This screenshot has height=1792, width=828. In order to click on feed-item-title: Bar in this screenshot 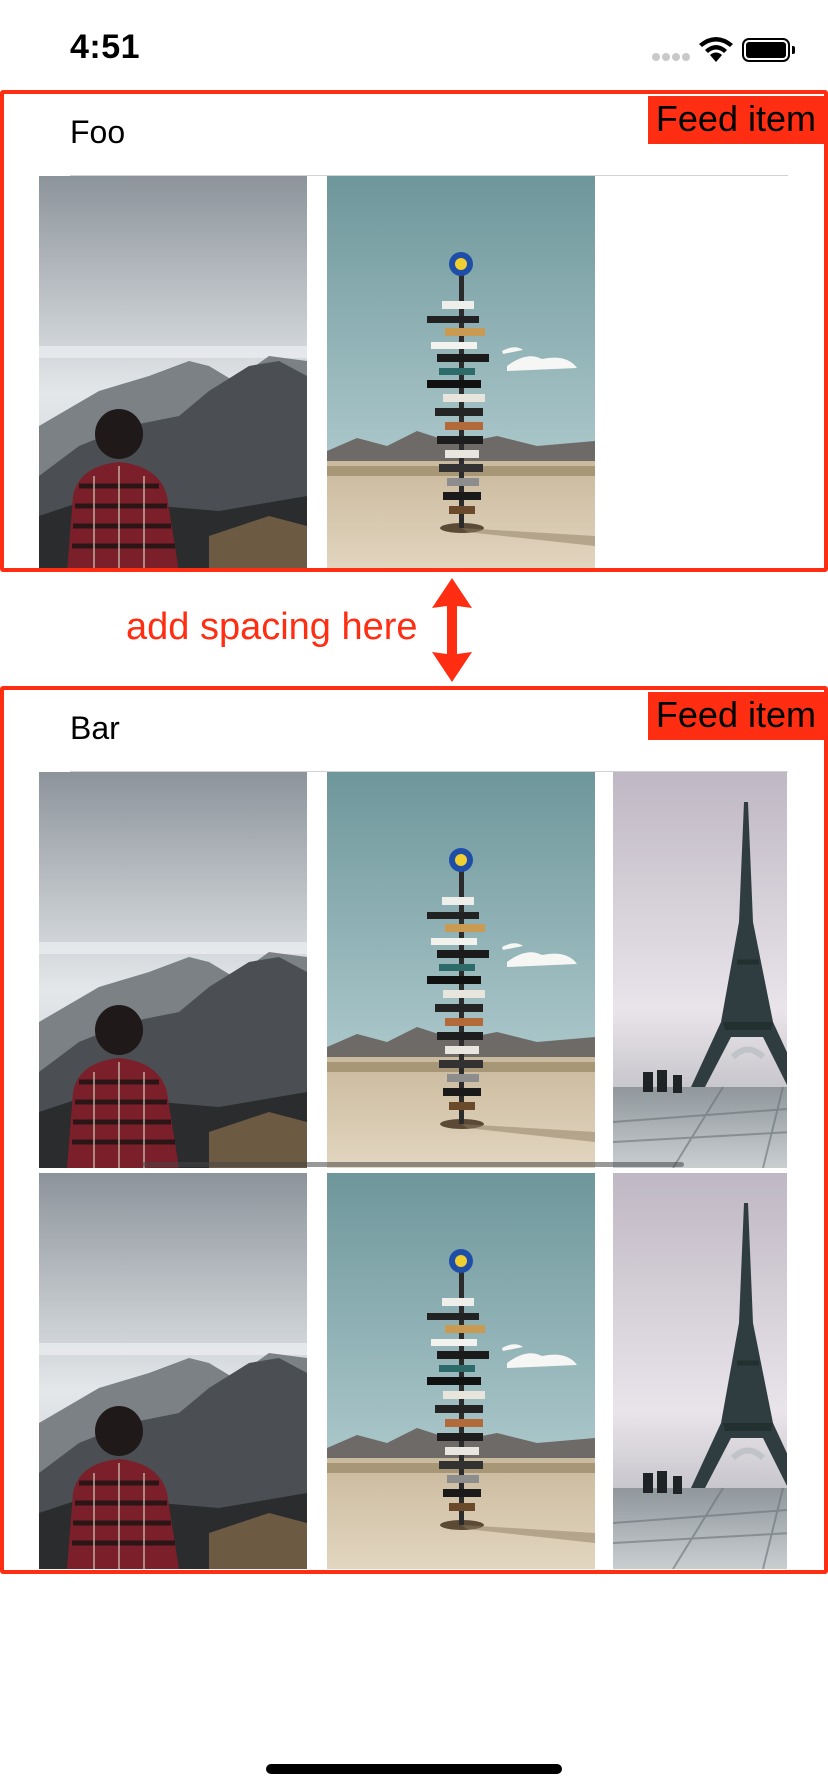, I will do `click(95, 728)`.